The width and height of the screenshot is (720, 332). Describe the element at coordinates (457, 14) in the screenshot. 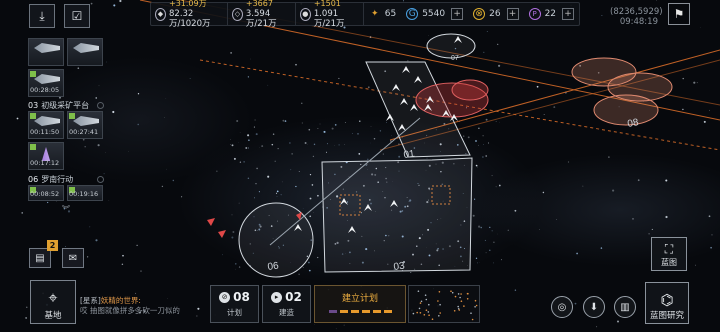

I see `add-credits-button: +` at that location.